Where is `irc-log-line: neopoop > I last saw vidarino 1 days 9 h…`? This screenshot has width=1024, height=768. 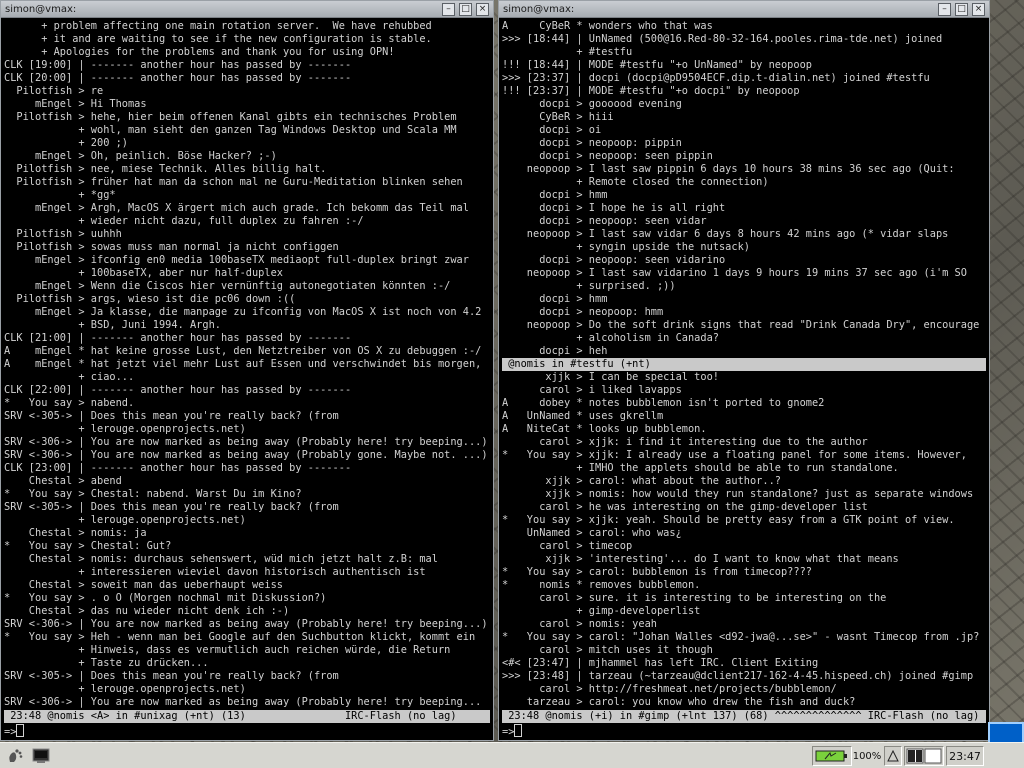 irc-log-line: neopoop > I last saw vidarino 1 days 9 h… is located at coordinates (734, 273).